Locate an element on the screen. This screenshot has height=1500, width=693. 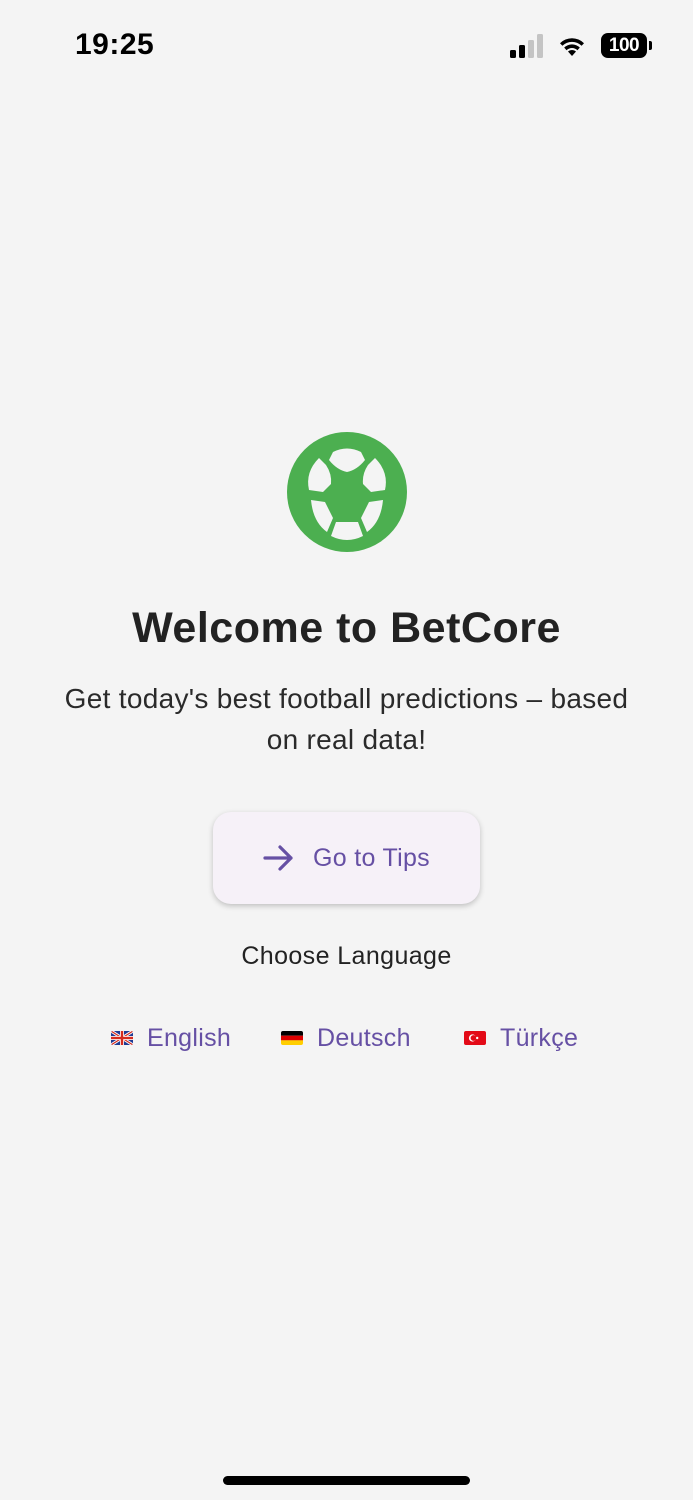
status-icons: 100 is located at coordinates (581, 45).